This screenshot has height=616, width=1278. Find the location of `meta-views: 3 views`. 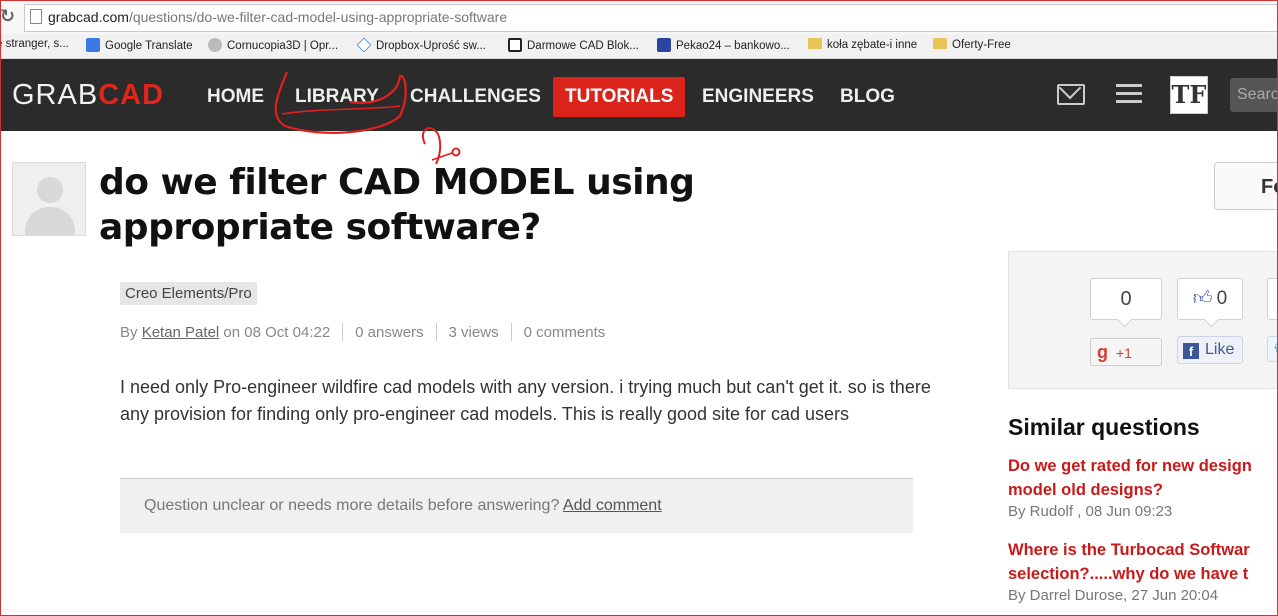

meta-views: 3 views is located at coordinates (473, 332).